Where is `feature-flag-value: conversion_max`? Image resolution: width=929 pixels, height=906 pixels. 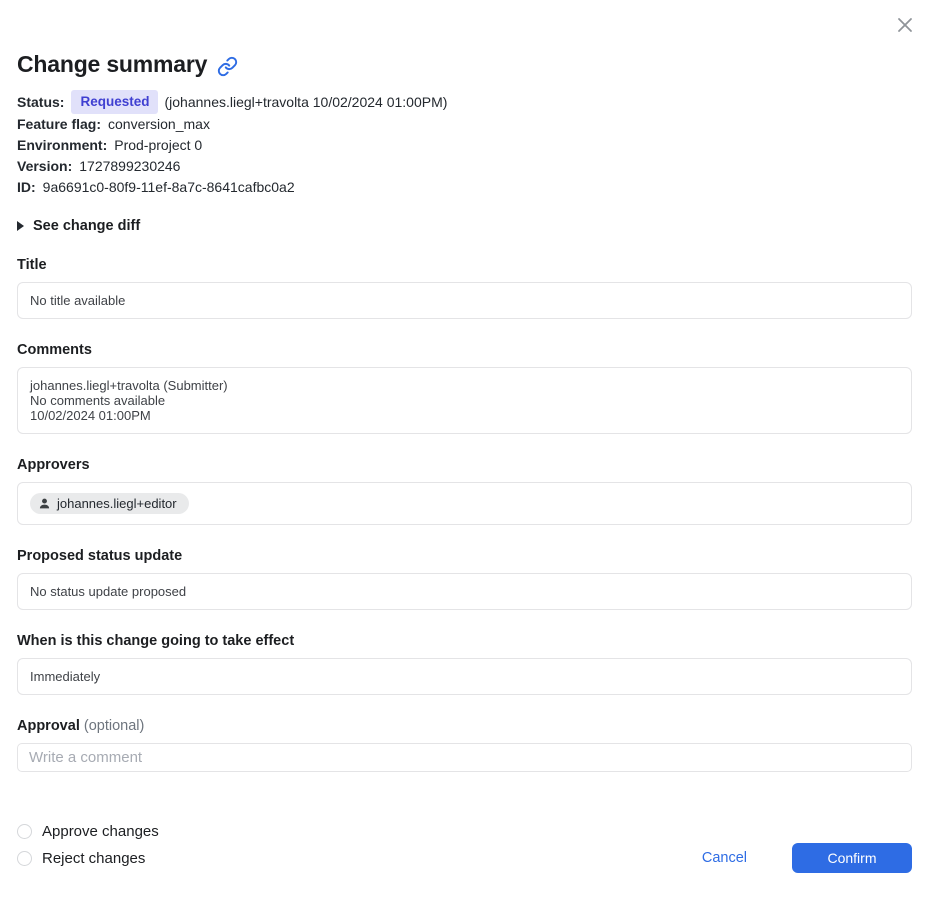
feature-flag-value: conversion_max is located at coordinates (159, 124).